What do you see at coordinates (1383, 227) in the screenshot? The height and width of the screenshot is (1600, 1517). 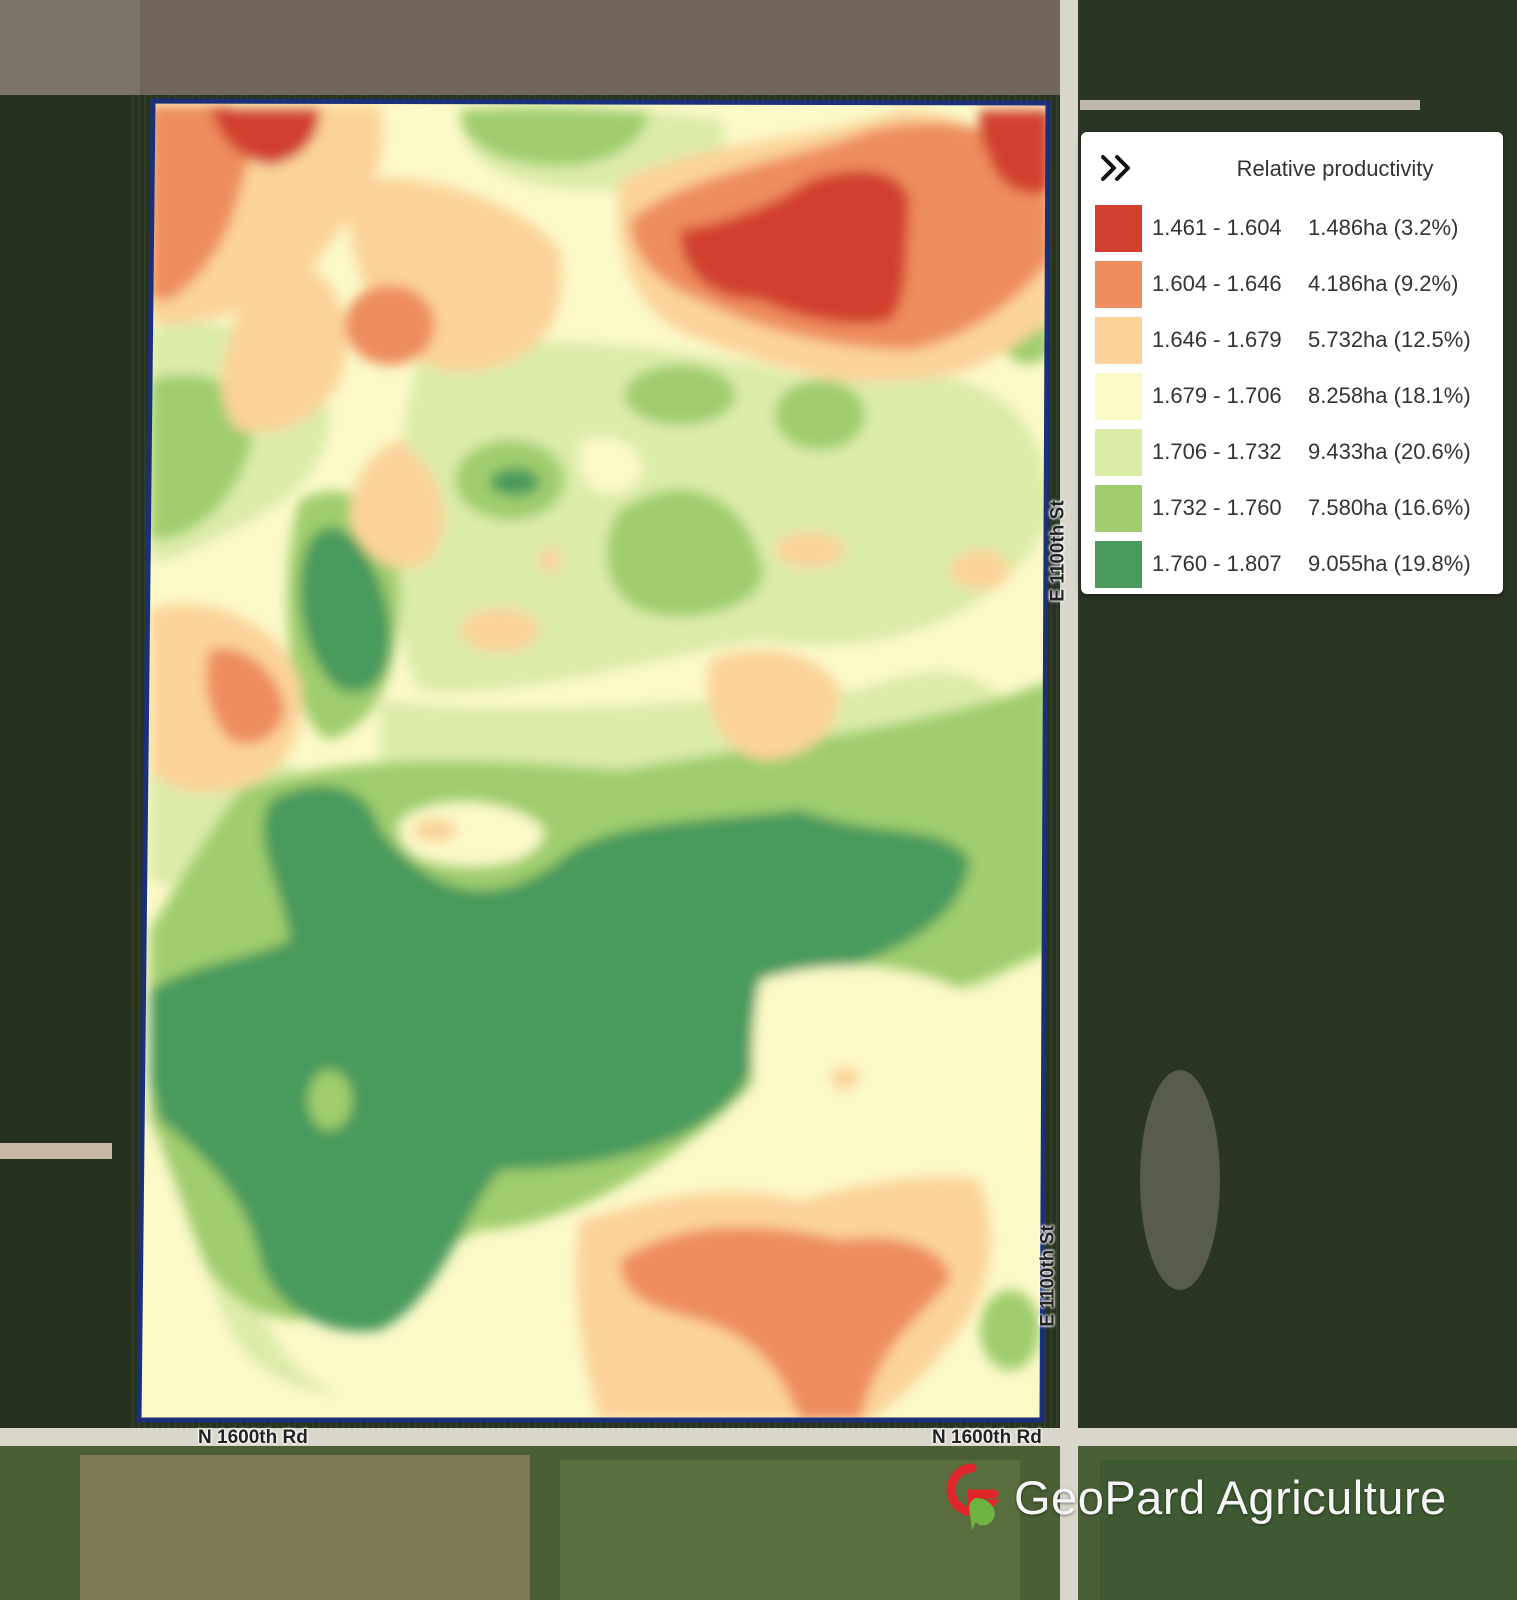 I see `legend-area-label: 1.486ha (3.2%)` at bounding box center [1383, 227].